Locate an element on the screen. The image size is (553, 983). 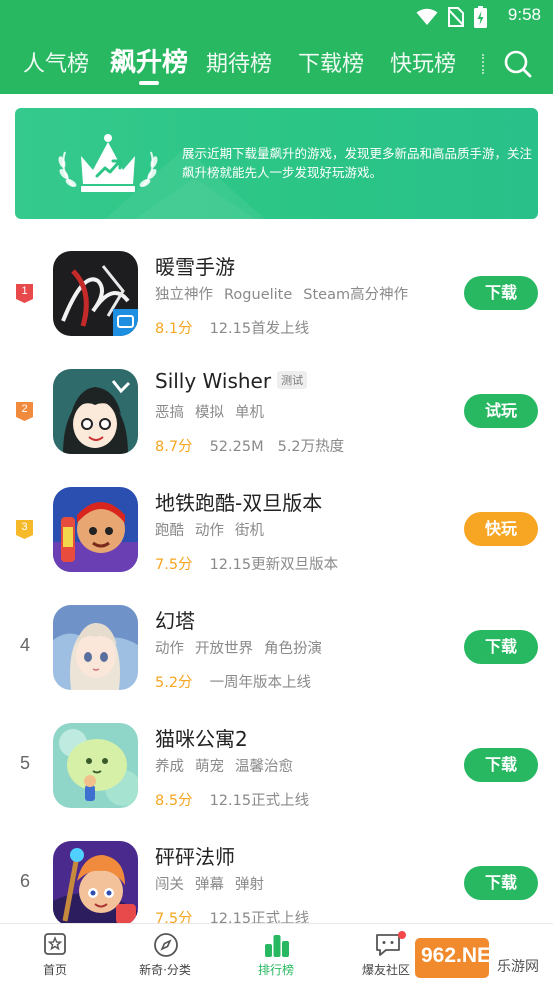
rank-number: 2 is located at coordinates (24, 409).